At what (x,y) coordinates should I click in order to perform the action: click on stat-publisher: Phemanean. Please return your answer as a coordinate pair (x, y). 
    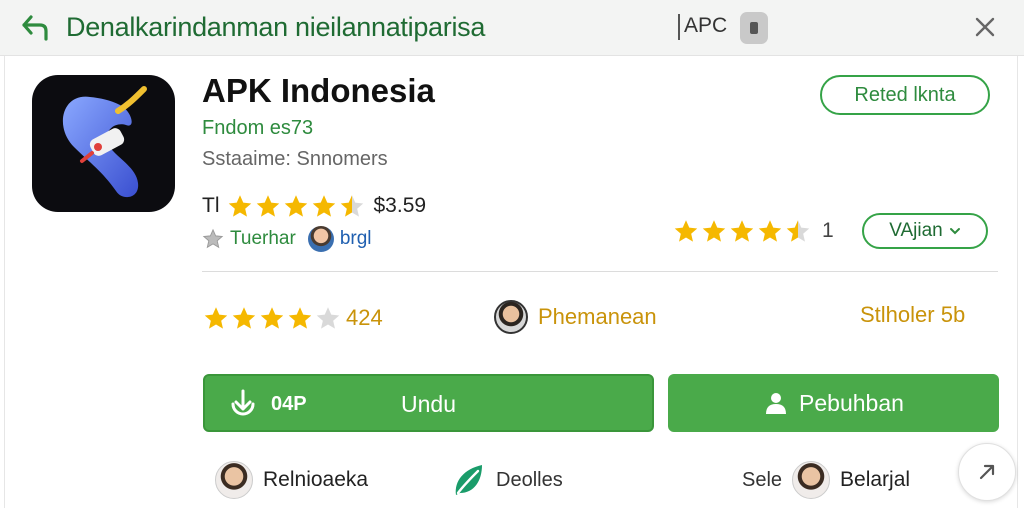
    Looking at the image, I should click on (575, 317).